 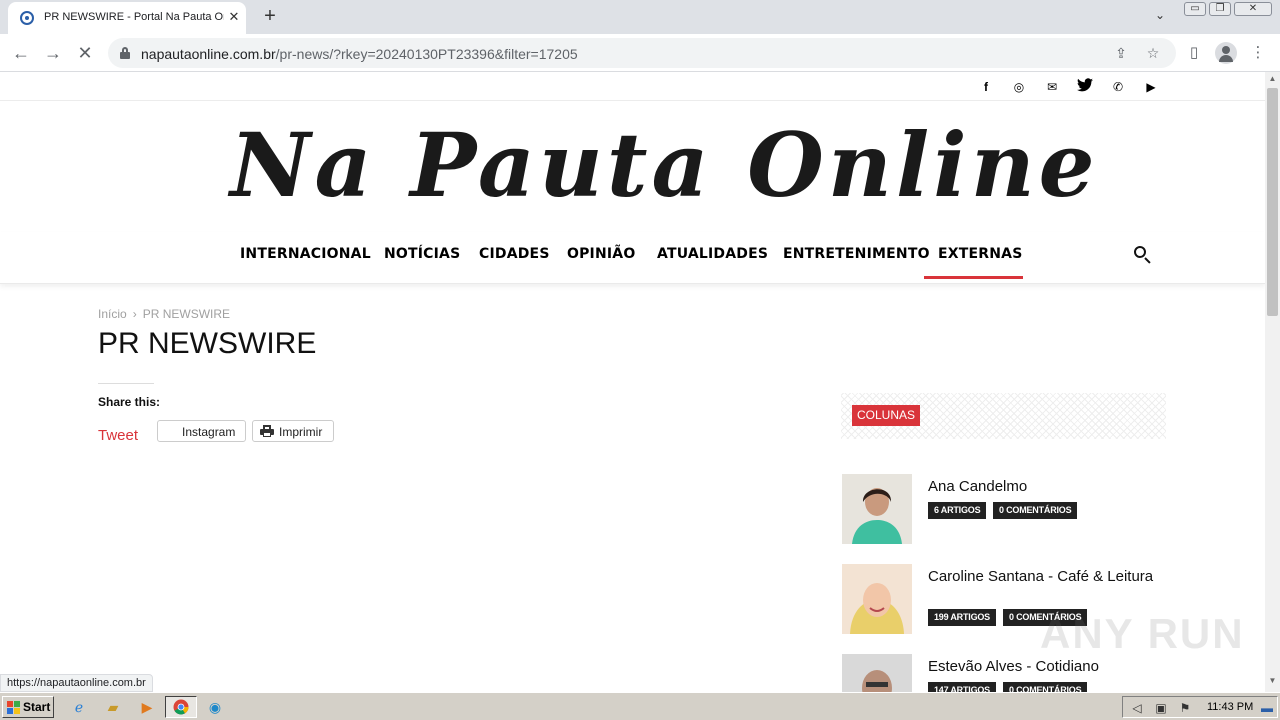 I want to click on close-tab-icon: ✕, so click(x=234, y=17).